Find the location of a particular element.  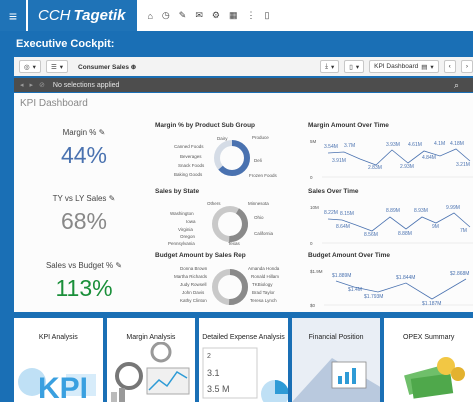

kpi-sales-vs-budget: Sales vs Budget % ✎ 113% is located at coordinates (84, 281).